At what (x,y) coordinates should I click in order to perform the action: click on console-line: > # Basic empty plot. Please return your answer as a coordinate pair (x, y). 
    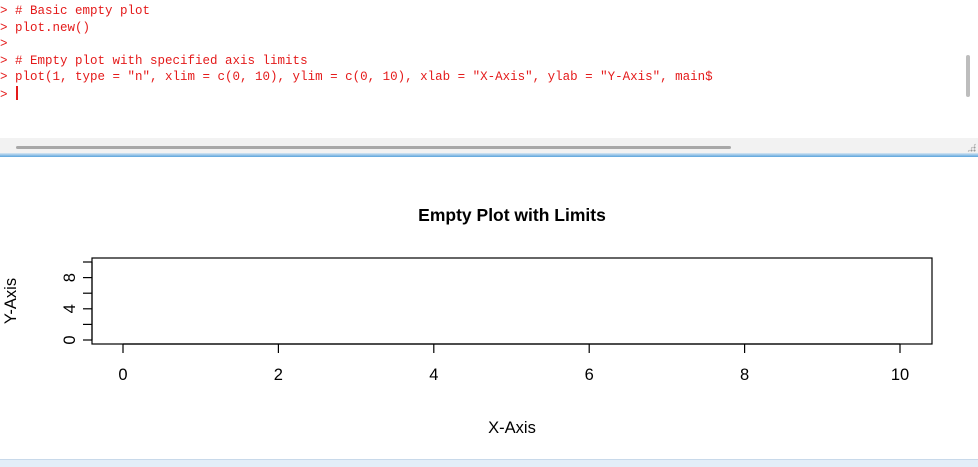
    Looking at the image, I should click on (75, 11).